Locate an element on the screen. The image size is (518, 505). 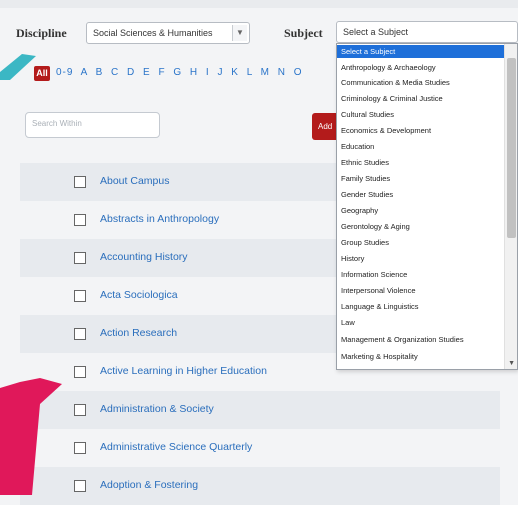
subject-option: Marketing & Hospitality is located at coordinates (421, 356).